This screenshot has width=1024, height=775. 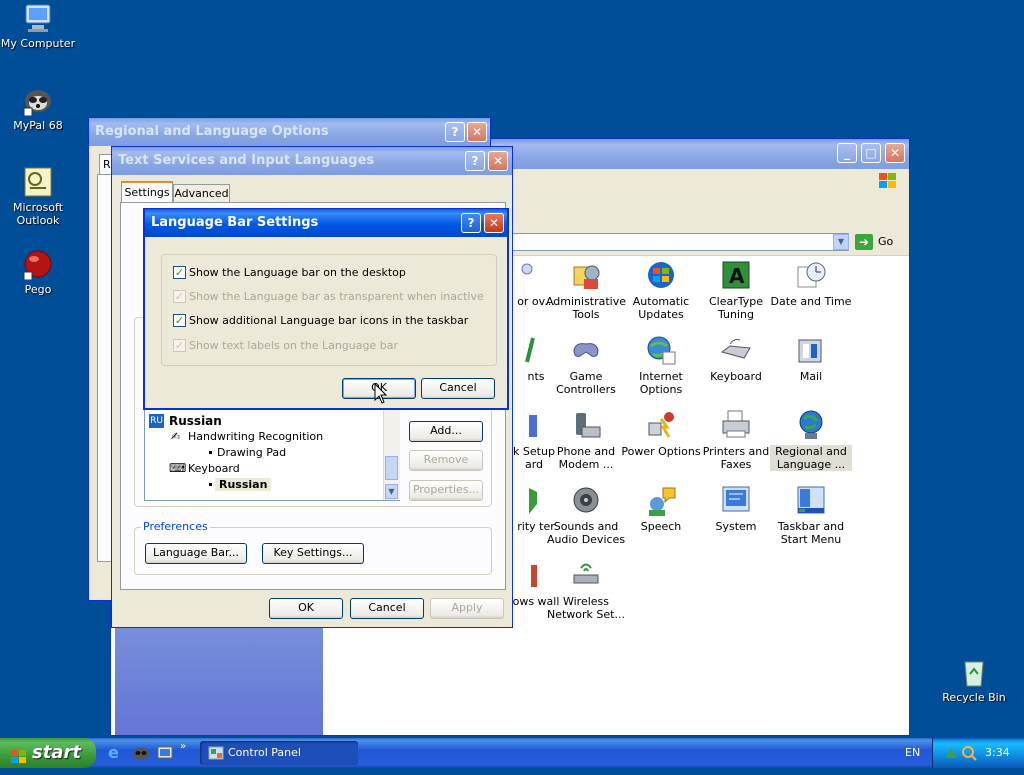 I want to click on desktop-icon-label: MyPal 68, so click(x=38, y=125).